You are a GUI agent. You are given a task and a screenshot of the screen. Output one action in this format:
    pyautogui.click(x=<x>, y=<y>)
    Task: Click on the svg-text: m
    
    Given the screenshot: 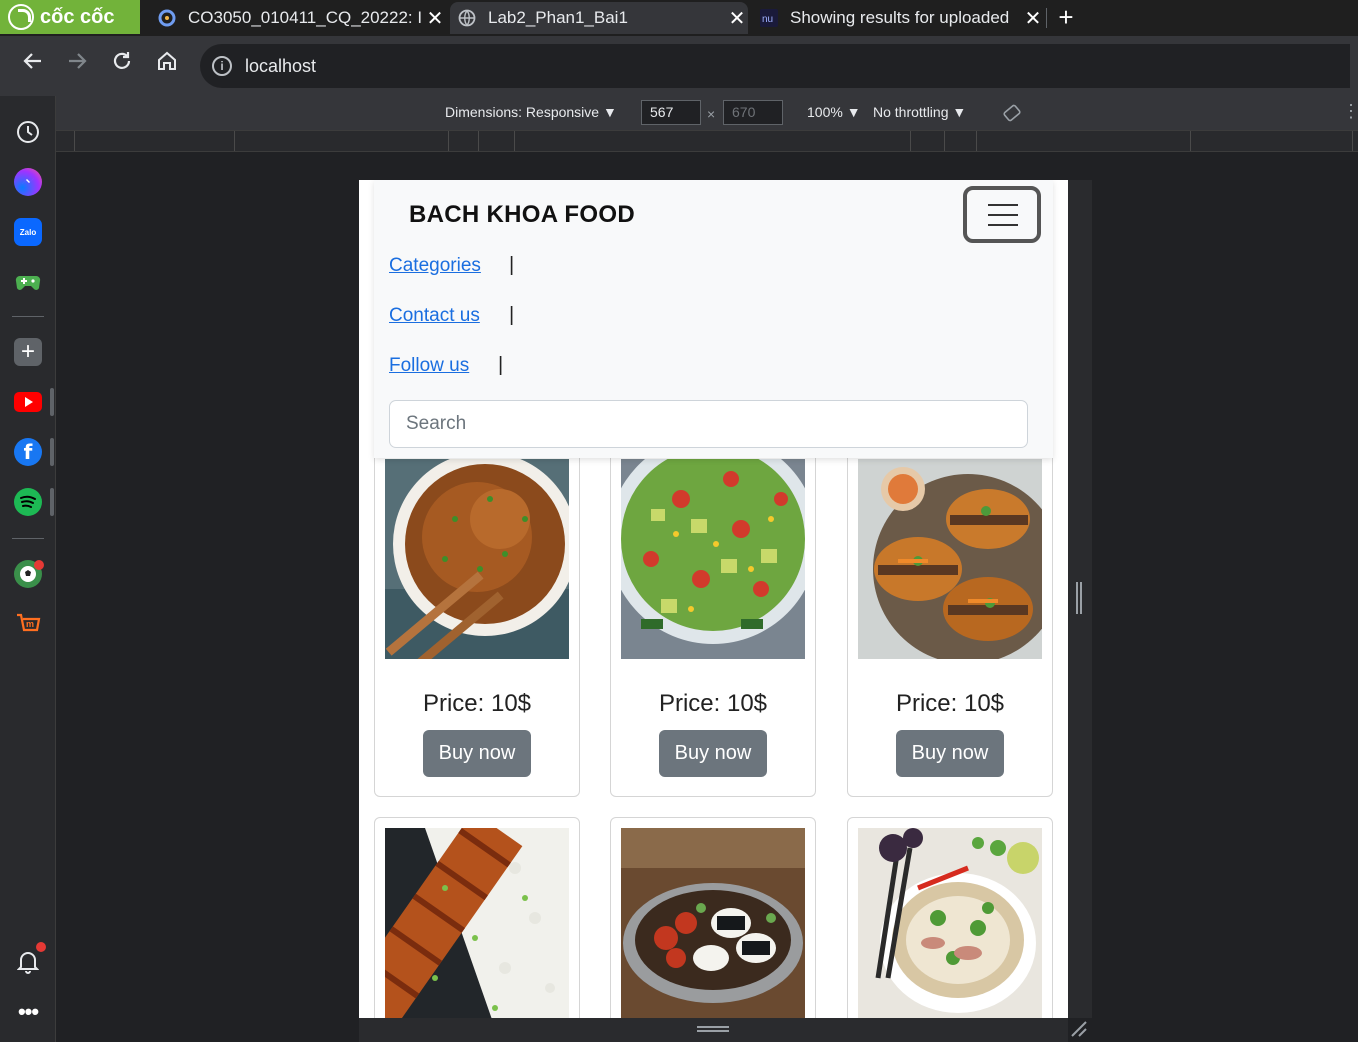 What is the action you would take?
    pyautogui.click(x=30, y=624)
    